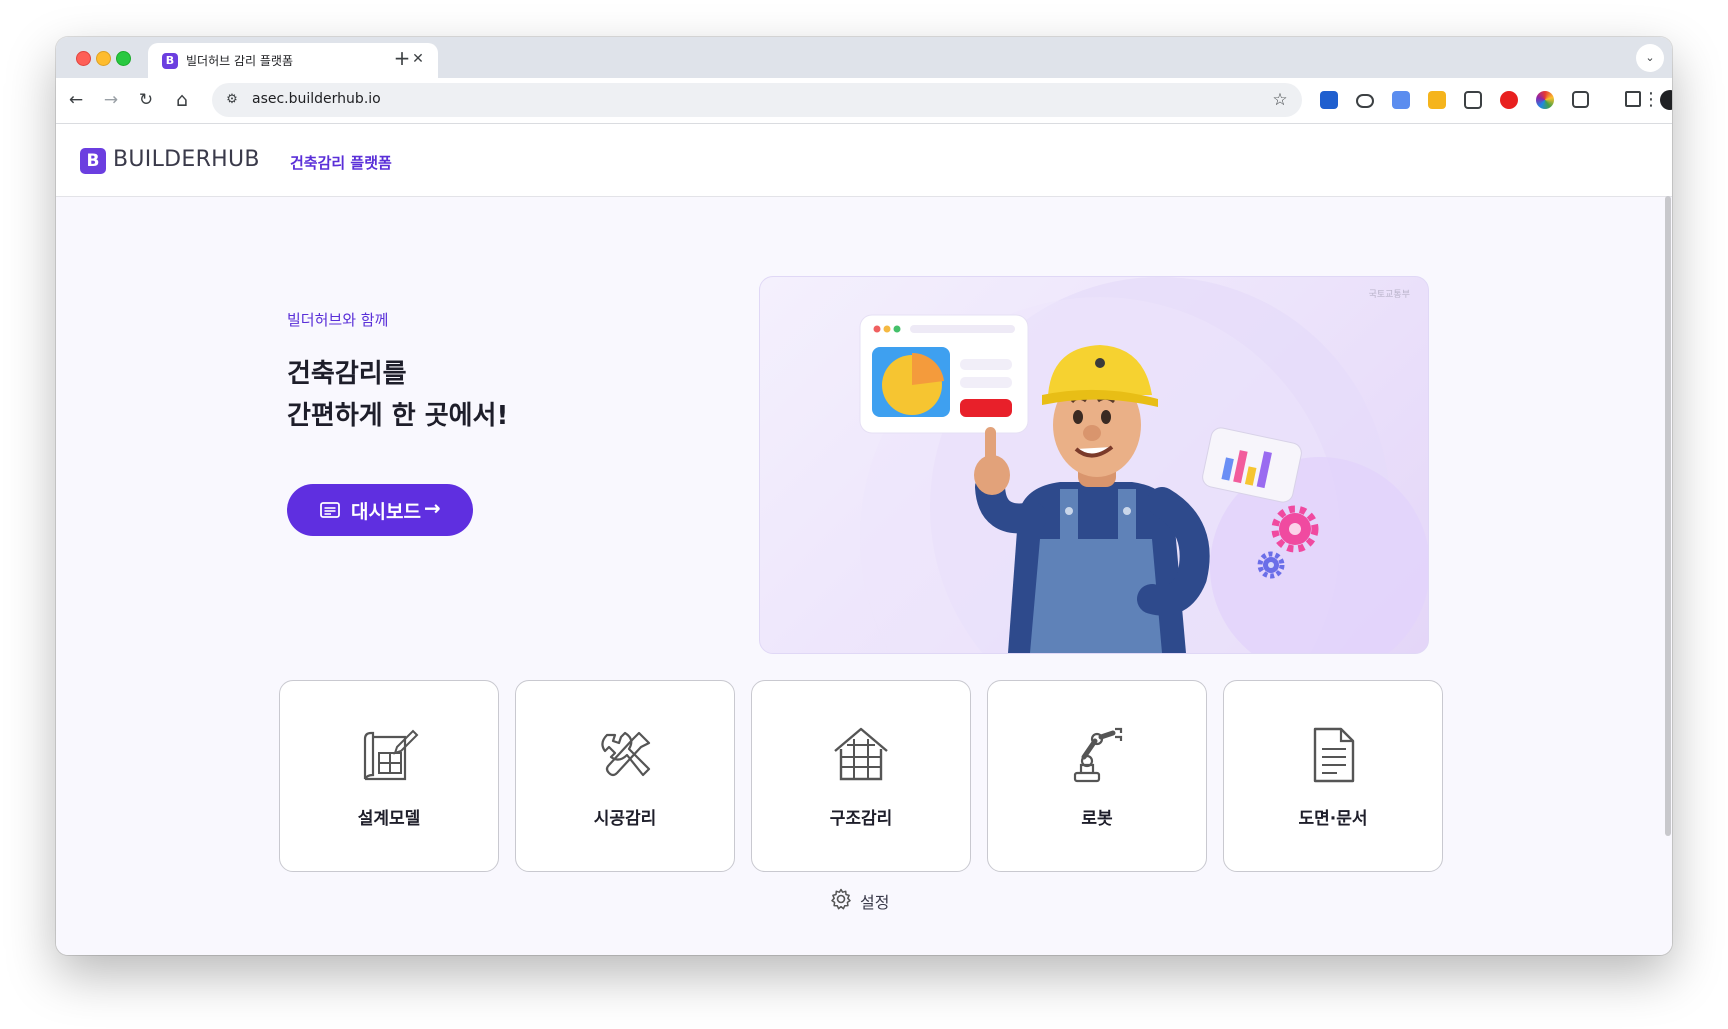 The image size is (1728, 1029). Describe the element at coordinates (1650, 58) in the screenshot. I see `tab-search-button: ⌄` at that location.